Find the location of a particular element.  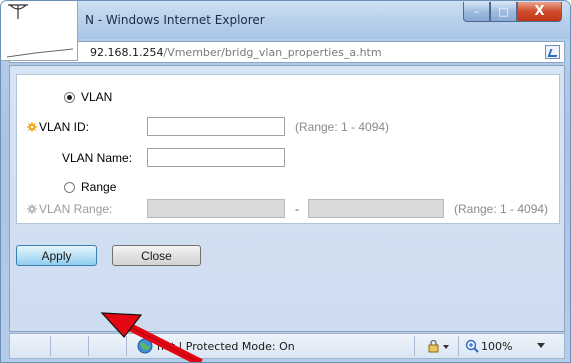

vlan-name-label: VLAN Name: is located at coordinates (97, 158).